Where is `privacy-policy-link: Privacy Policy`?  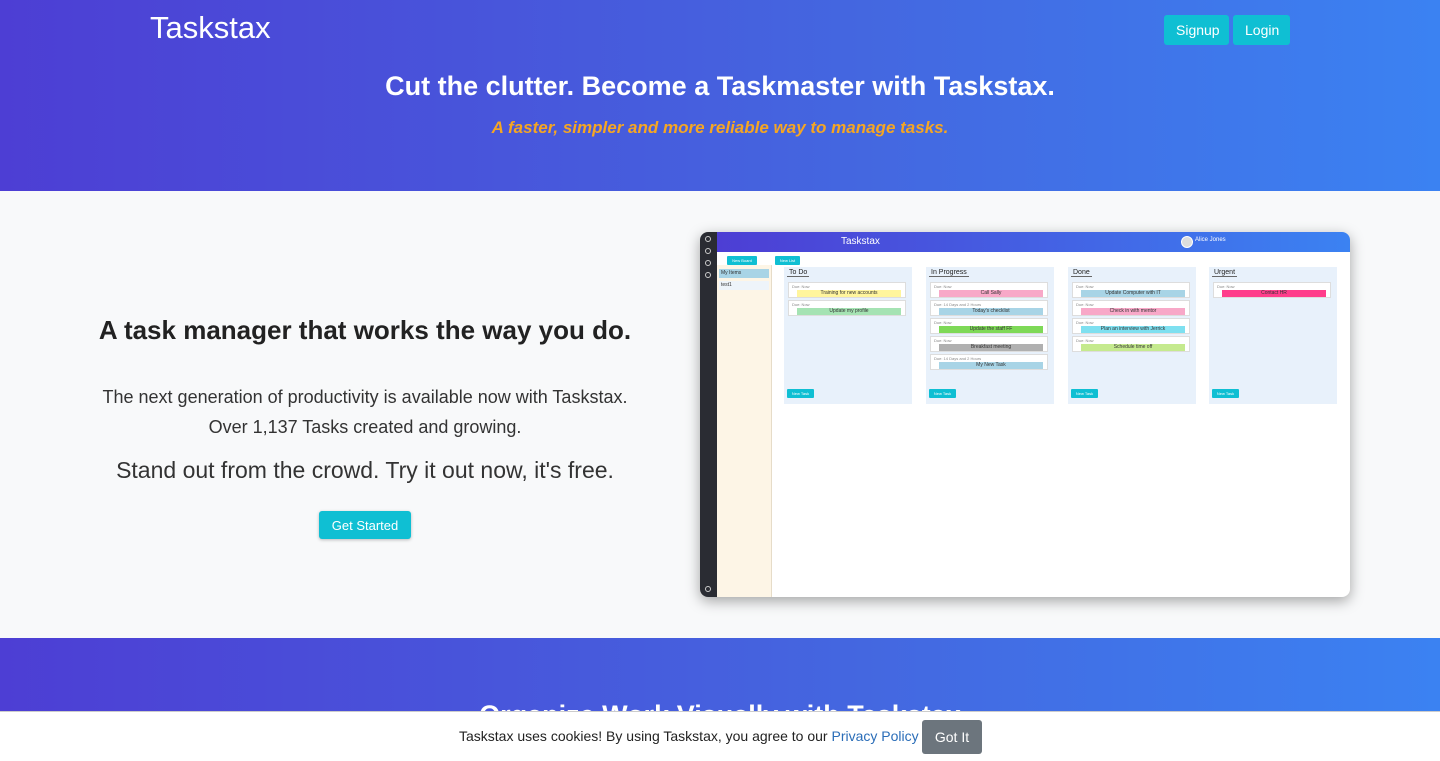 privacy-policy-link: Privacy Policy is located at coordinates (874, 736).